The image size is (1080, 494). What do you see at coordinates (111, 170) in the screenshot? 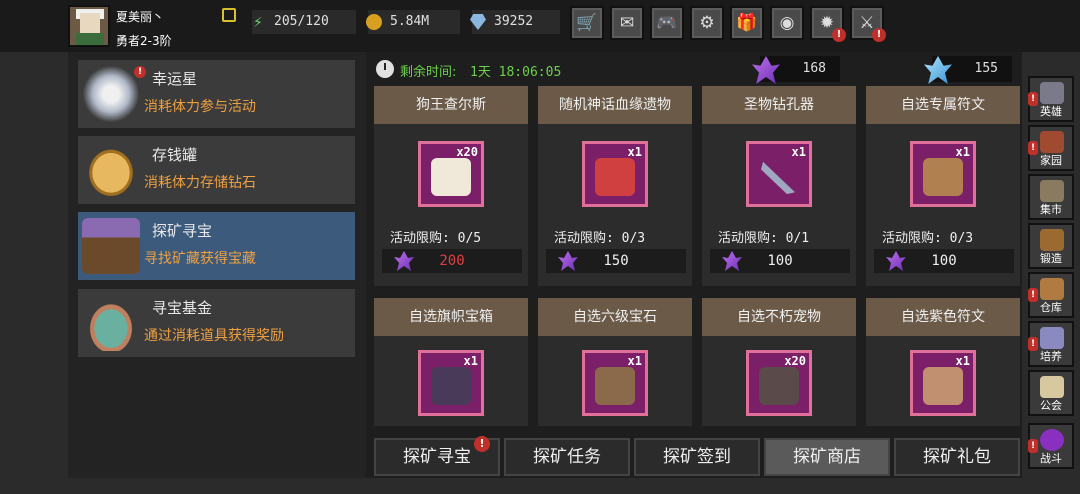
I see `piggy-bank-icon` at bounding box center [111, 170].